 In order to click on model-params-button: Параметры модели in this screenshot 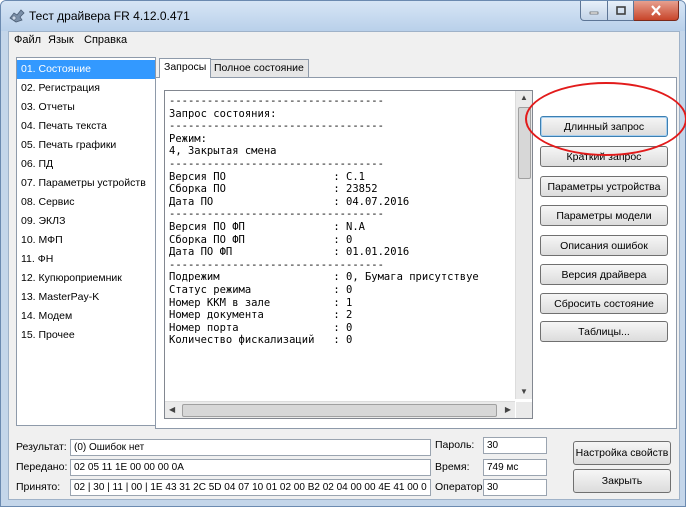, I will do `click(604, 215)`.